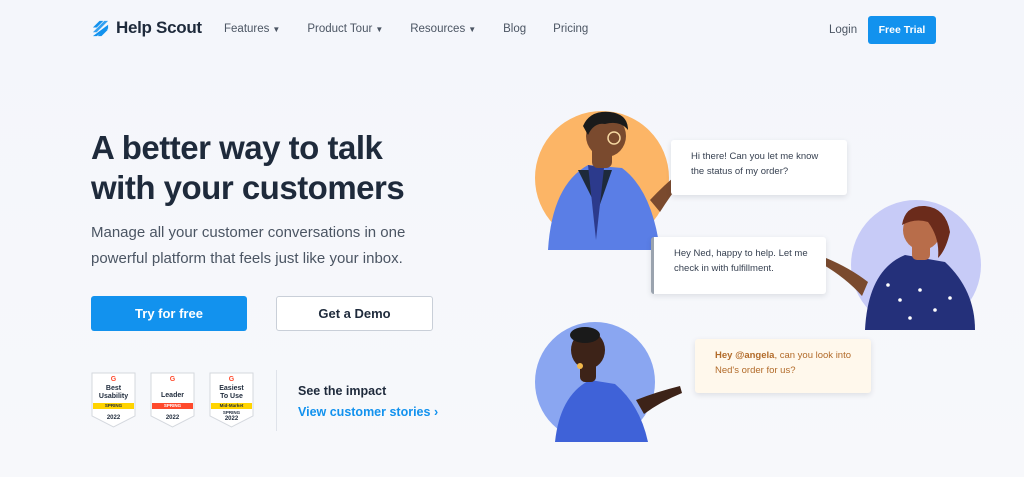 This screenshot has width=1024, height=477. Describe the element at coordinates (231, 406) in the screenshot. I see `badge-ribbon: Mid-Market` at that location.